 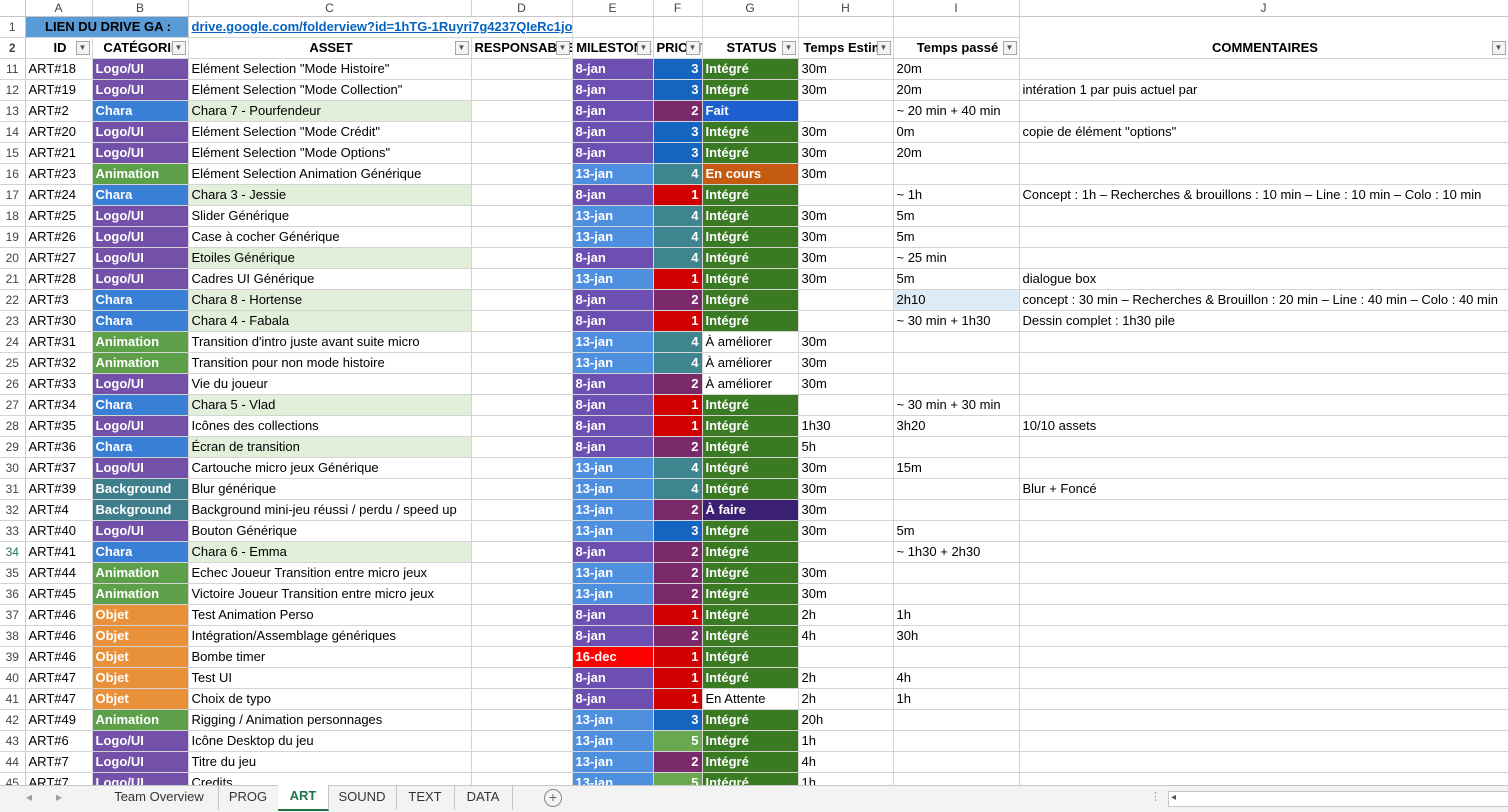 What do you see at coordinates (362, 798) in the screenshot?
I see `sheet-tab-sound: SOUND` at bounding box center [362, 798].